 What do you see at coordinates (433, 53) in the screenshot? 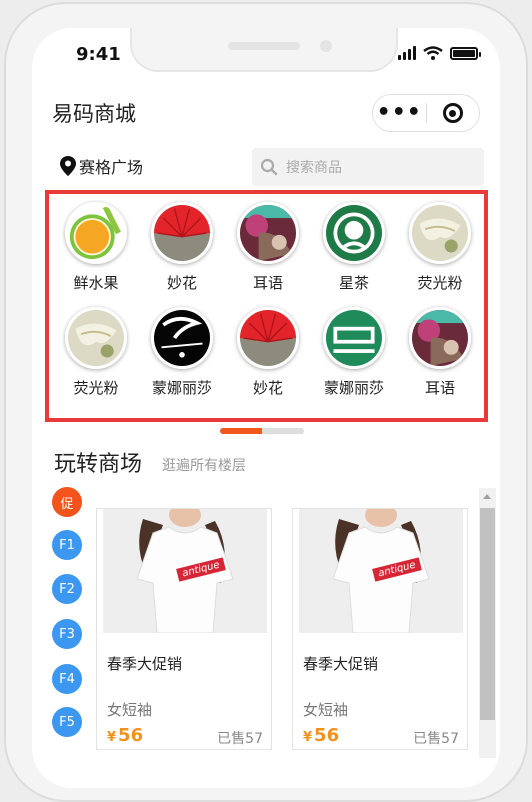
I see `wifi-icon` at bounding box center [433, 53].